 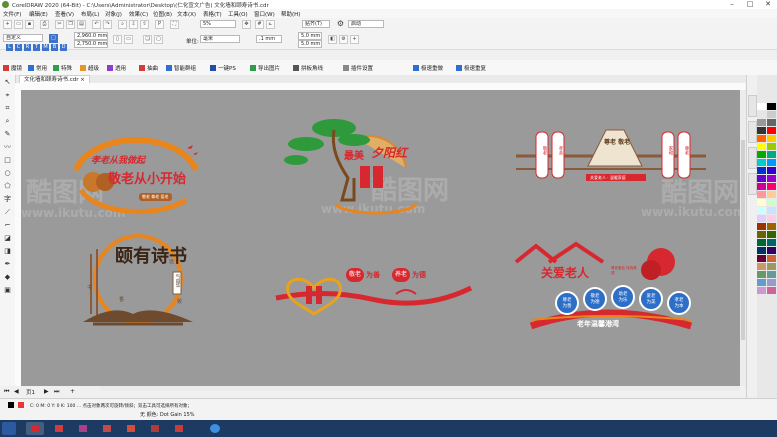 What do you see at coordinates (218, 24) in the screenshot?
I see `zoom-level-select: 5%` at bounding box center [218, 24].